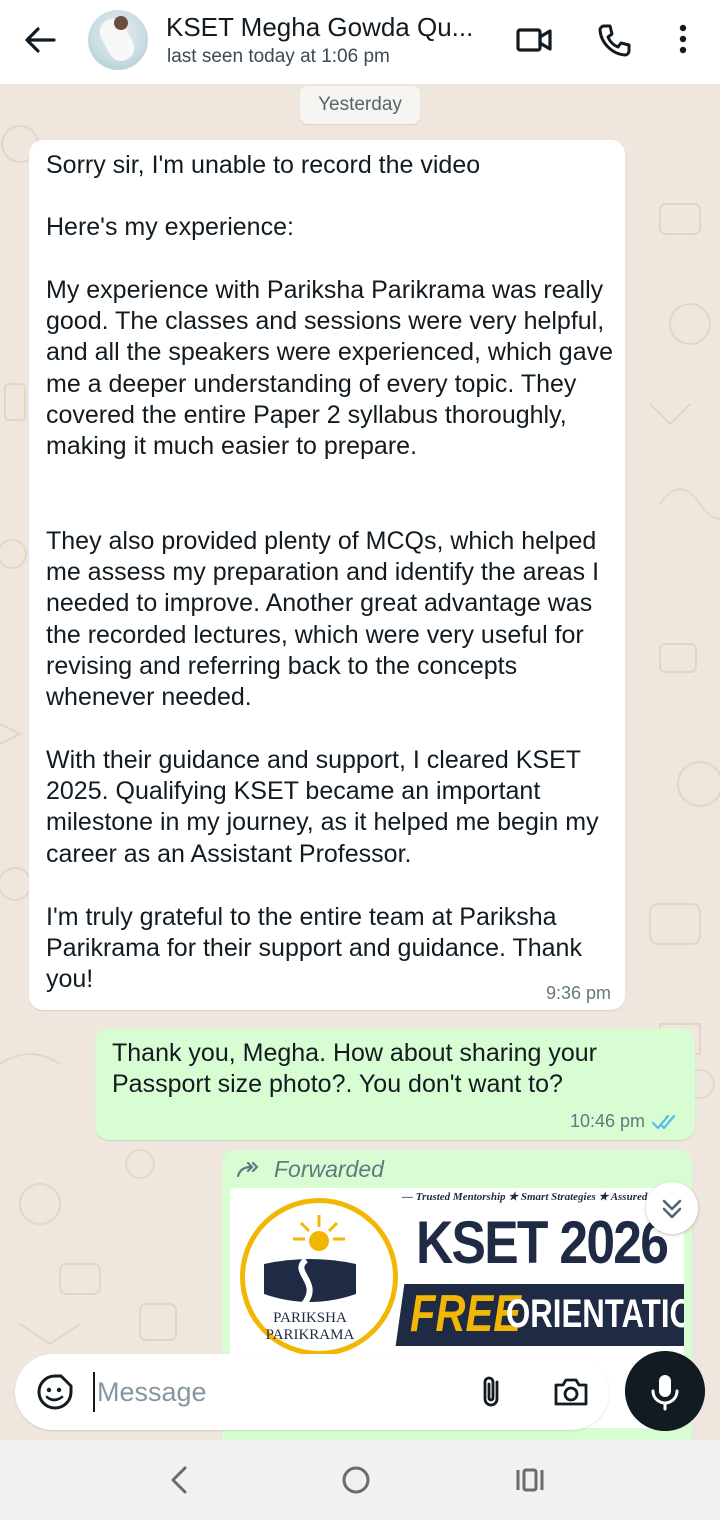  What do you see at coordinates (310, 1281) in the screenshot?
I see `logo-road-icon` at bounding box center [310, 1281].